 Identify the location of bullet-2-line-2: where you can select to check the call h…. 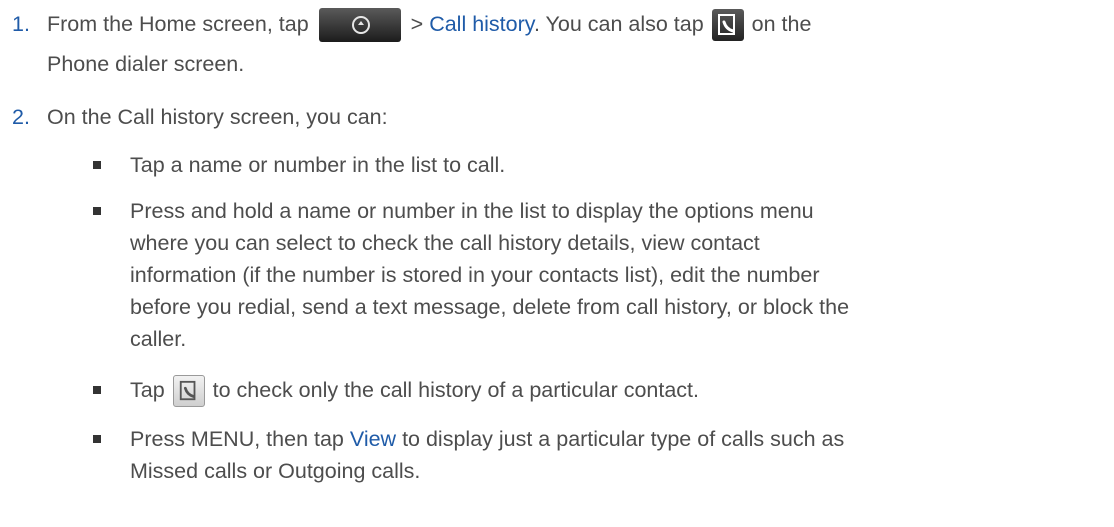
(445, 243).